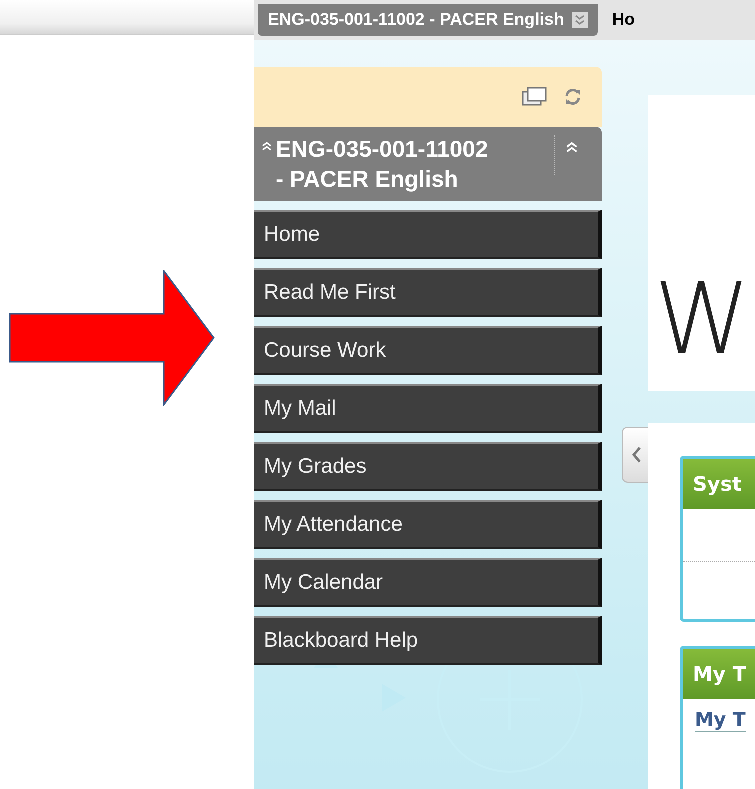 The height and width of the screenshot is (789, 755). What do you see at coordinates (112, 338) in the screenshot?
I see `arrow-icon` at bounding box center [112, 338].